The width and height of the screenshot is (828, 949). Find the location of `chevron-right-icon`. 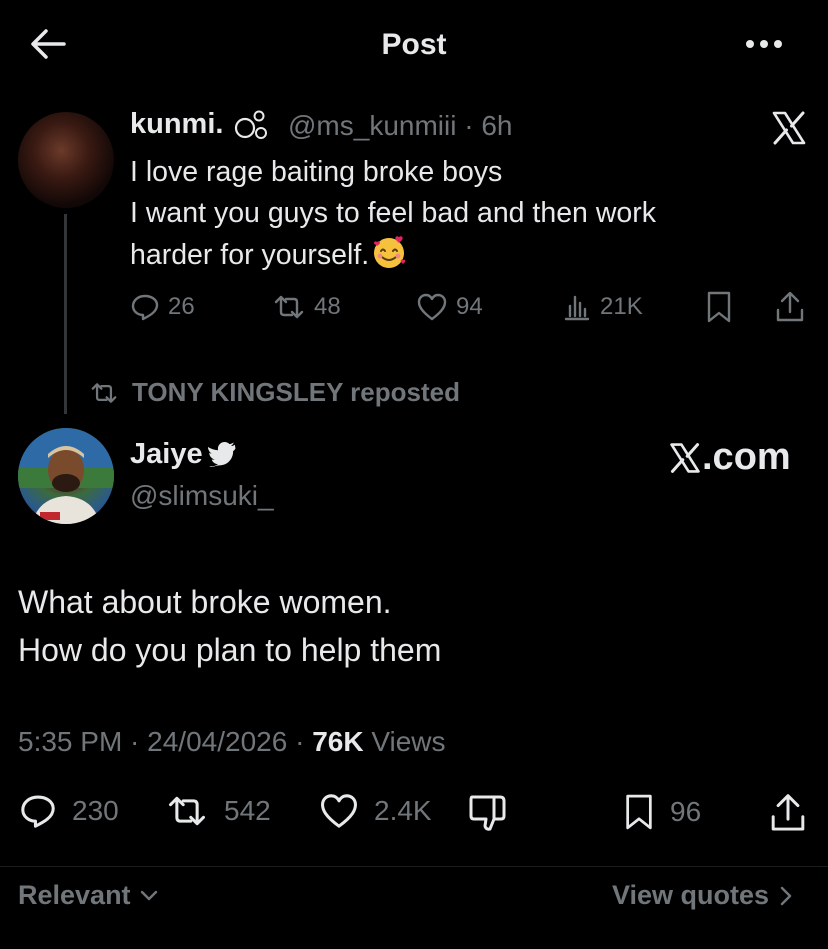

chevron-right-icon is located at coordinates (786, 896).